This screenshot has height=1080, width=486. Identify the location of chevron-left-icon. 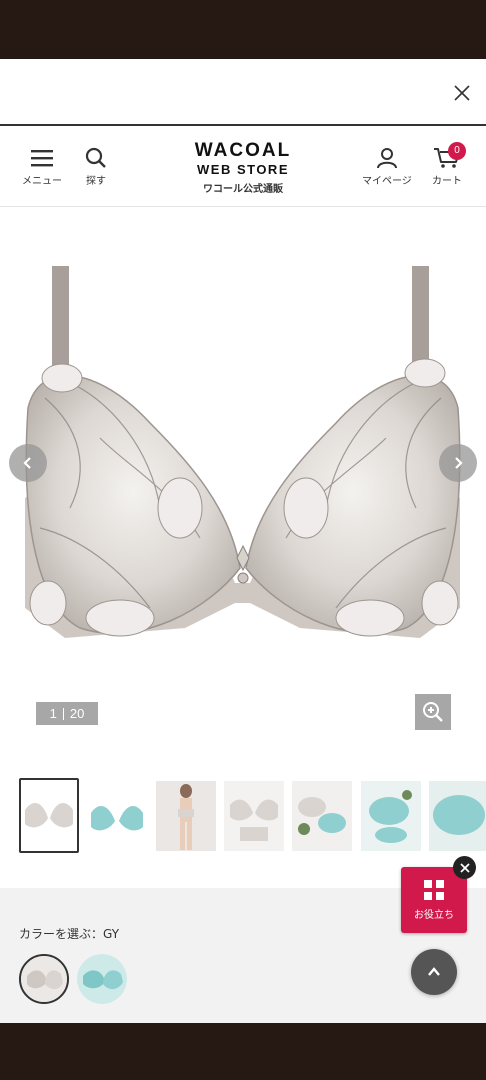
(27, 463).